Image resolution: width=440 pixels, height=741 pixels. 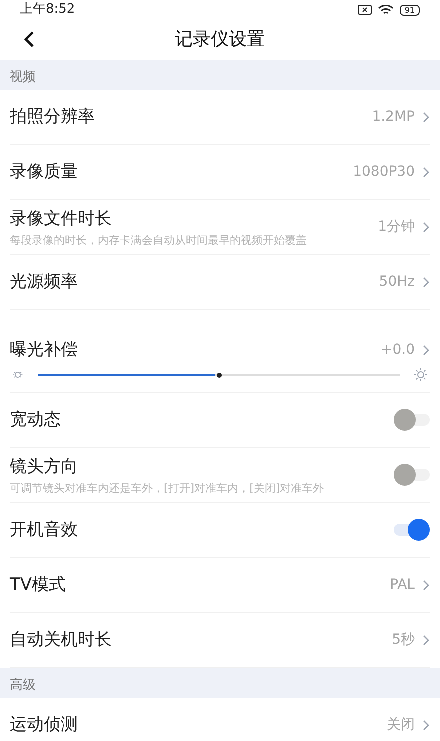 What do you see at coordinates (397, 282) in the screenshot?
I see `setting-value: 50Hz` at bounding box center [397, 282].